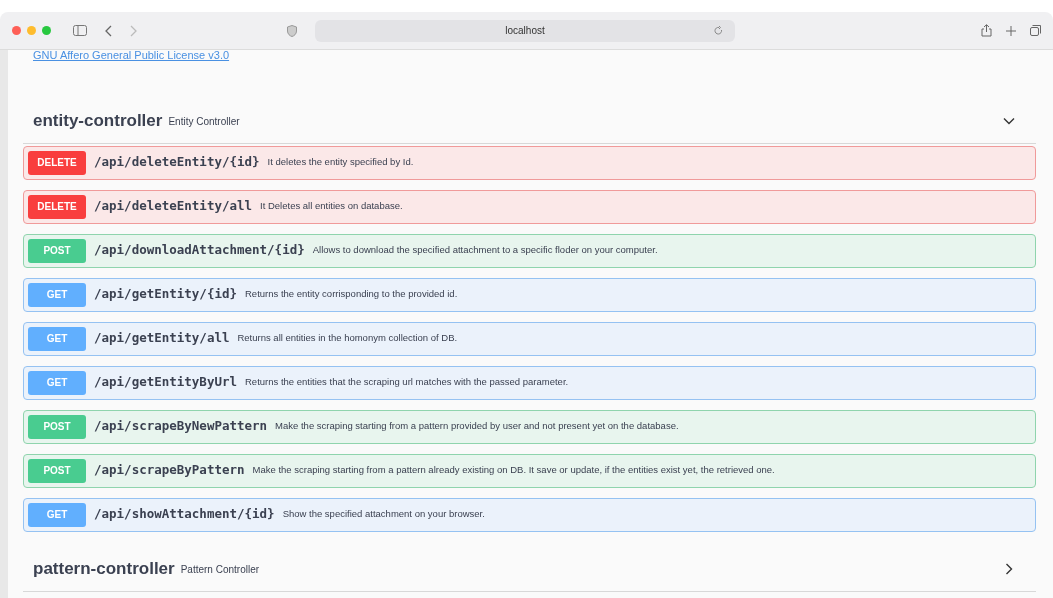 The width and height of the screenshot is (1053, 598). I want to click on reload-icon, so click(718, 30).